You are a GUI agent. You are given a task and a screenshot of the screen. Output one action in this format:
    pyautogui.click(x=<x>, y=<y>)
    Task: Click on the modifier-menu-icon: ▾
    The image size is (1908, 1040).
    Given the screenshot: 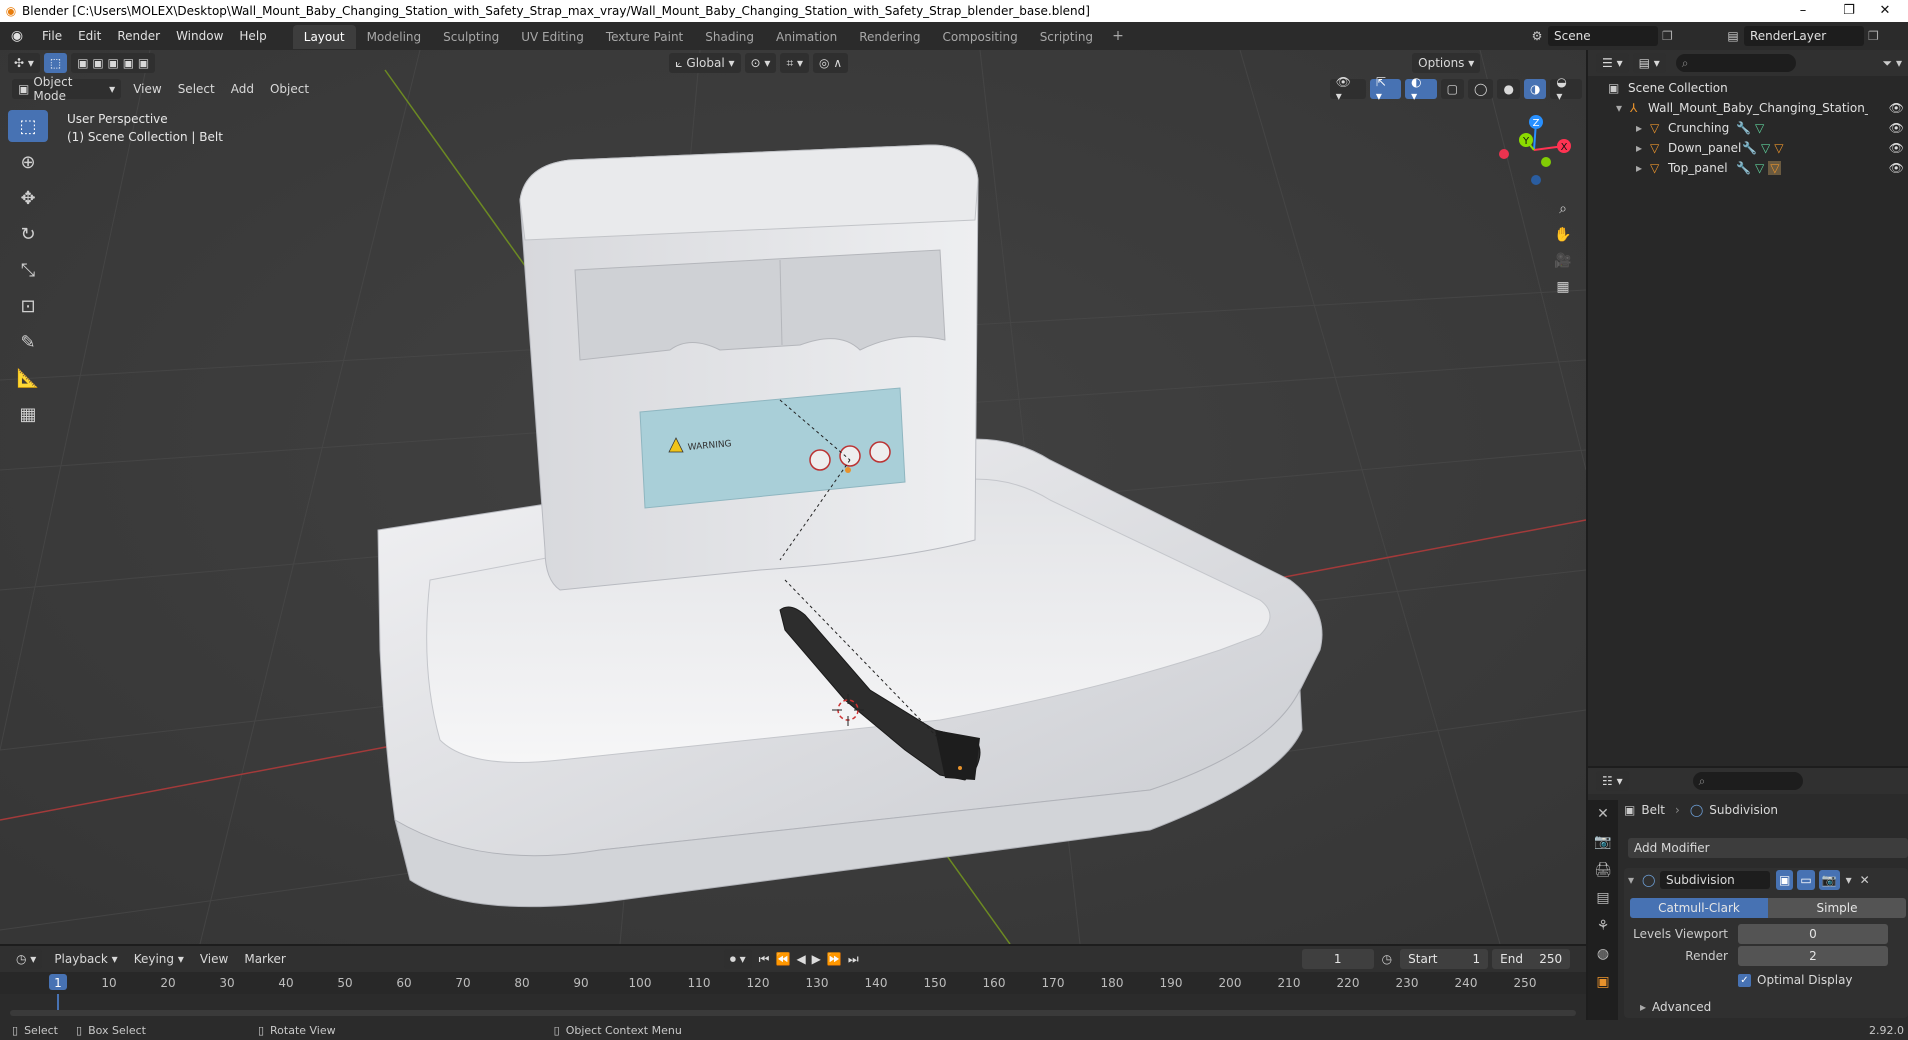 What is the action you would take?
    pyautogui.click(x=1849, y=880)
    